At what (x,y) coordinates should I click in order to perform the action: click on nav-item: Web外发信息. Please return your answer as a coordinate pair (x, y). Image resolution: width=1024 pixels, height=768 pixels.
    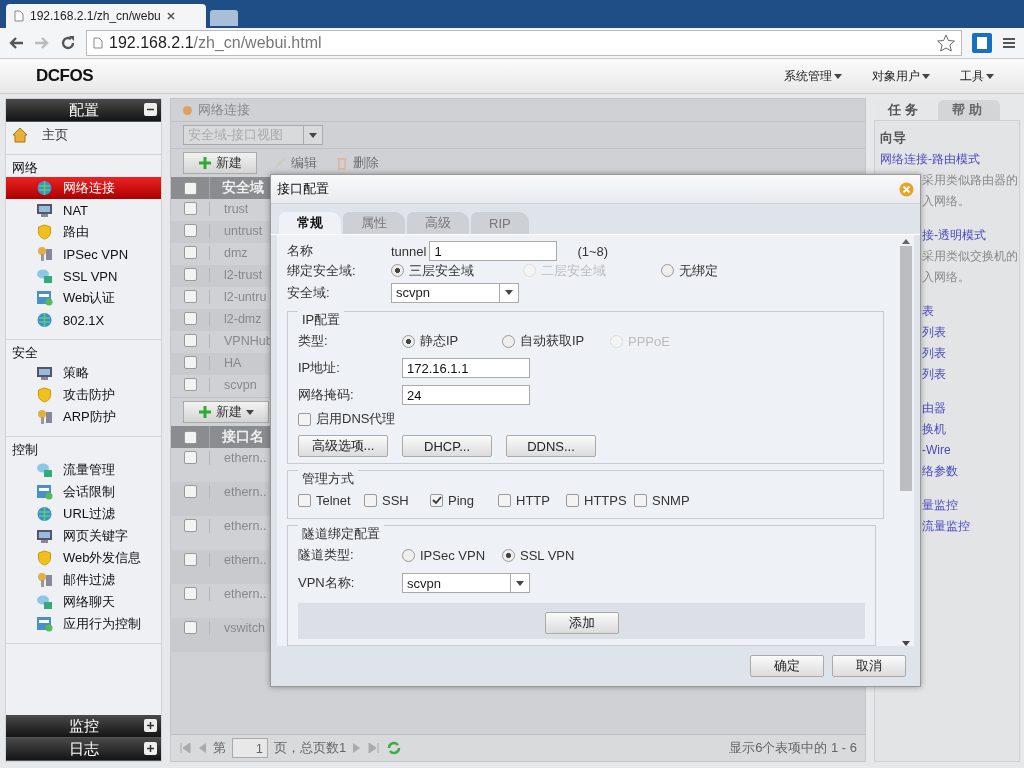
    Looking at the image, I should click on (83, 558).